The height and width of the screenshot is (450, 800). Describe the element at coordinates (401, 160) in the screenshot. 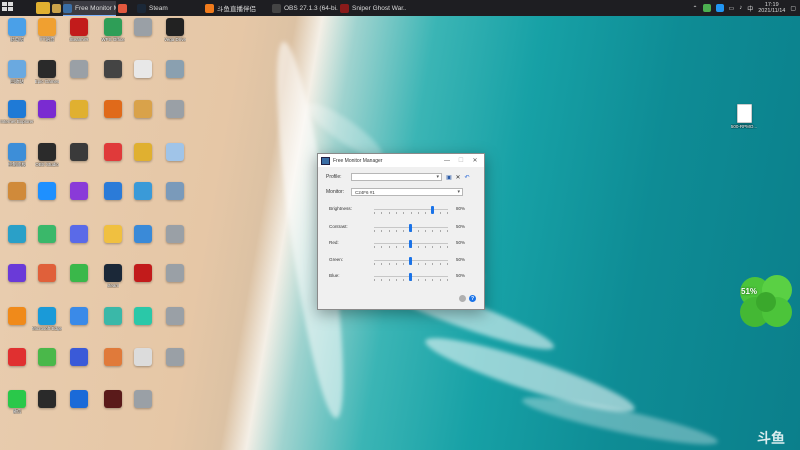

I see `window-titlebar: Free Monitor Manager — ☐ ✕` at that location.